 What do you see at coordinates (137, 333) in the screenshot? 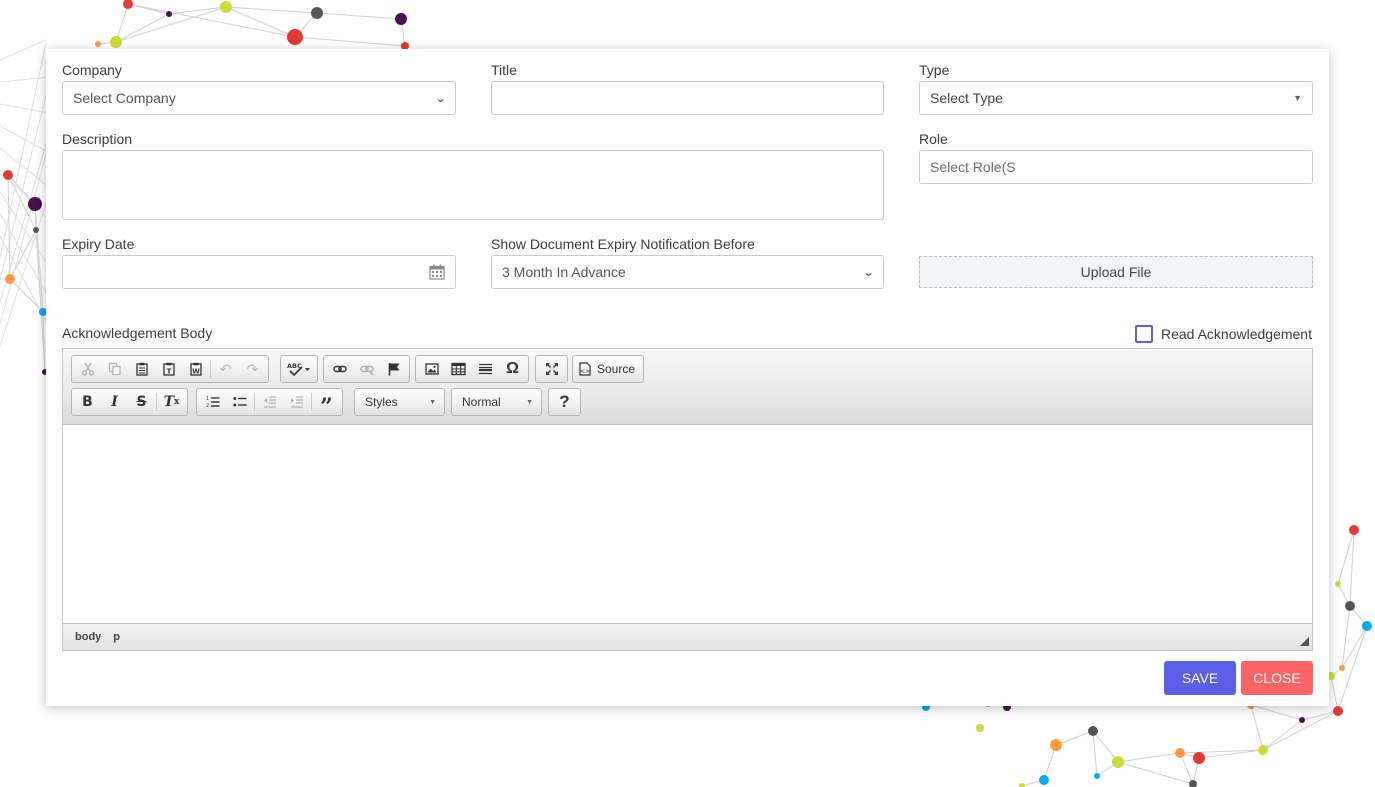
I see `acknowledgement-body-label: Acknowledgement Body` at bounding box center [137, 333].